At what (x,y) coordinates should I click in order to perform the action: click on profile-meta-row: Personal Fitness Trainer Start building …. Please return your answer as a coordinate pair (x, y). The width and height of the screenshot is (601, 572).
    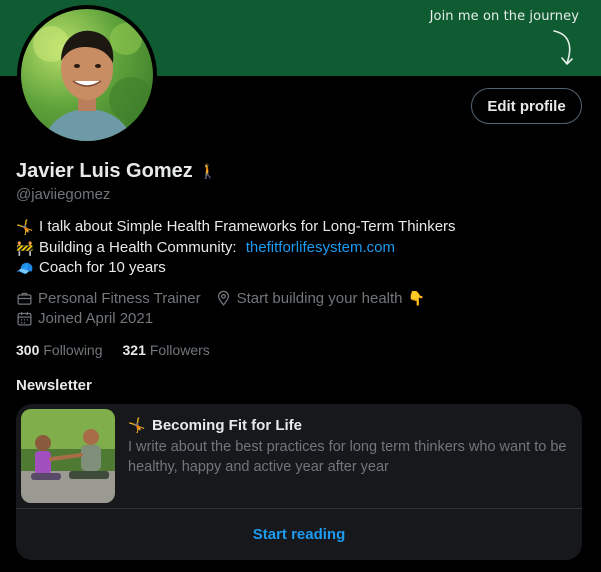
    Looking at the image, I should click on (221, 298).